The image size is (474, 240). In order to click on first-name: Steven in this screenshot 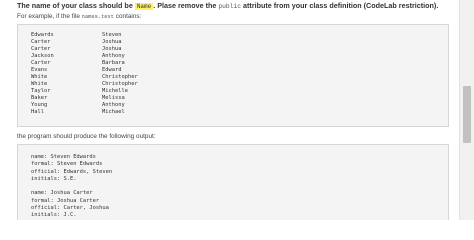, I will do `click(112, 35)`.